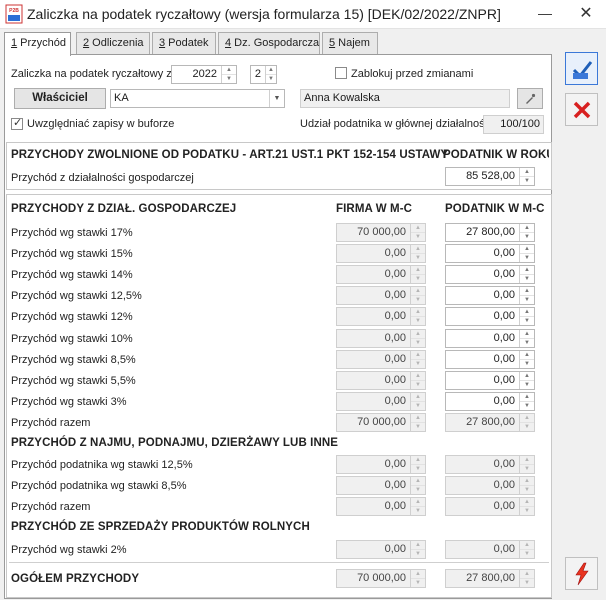  Describe the element at coordinates (341, 73) in the screenshot. I see `lock-checkbox` at that location.